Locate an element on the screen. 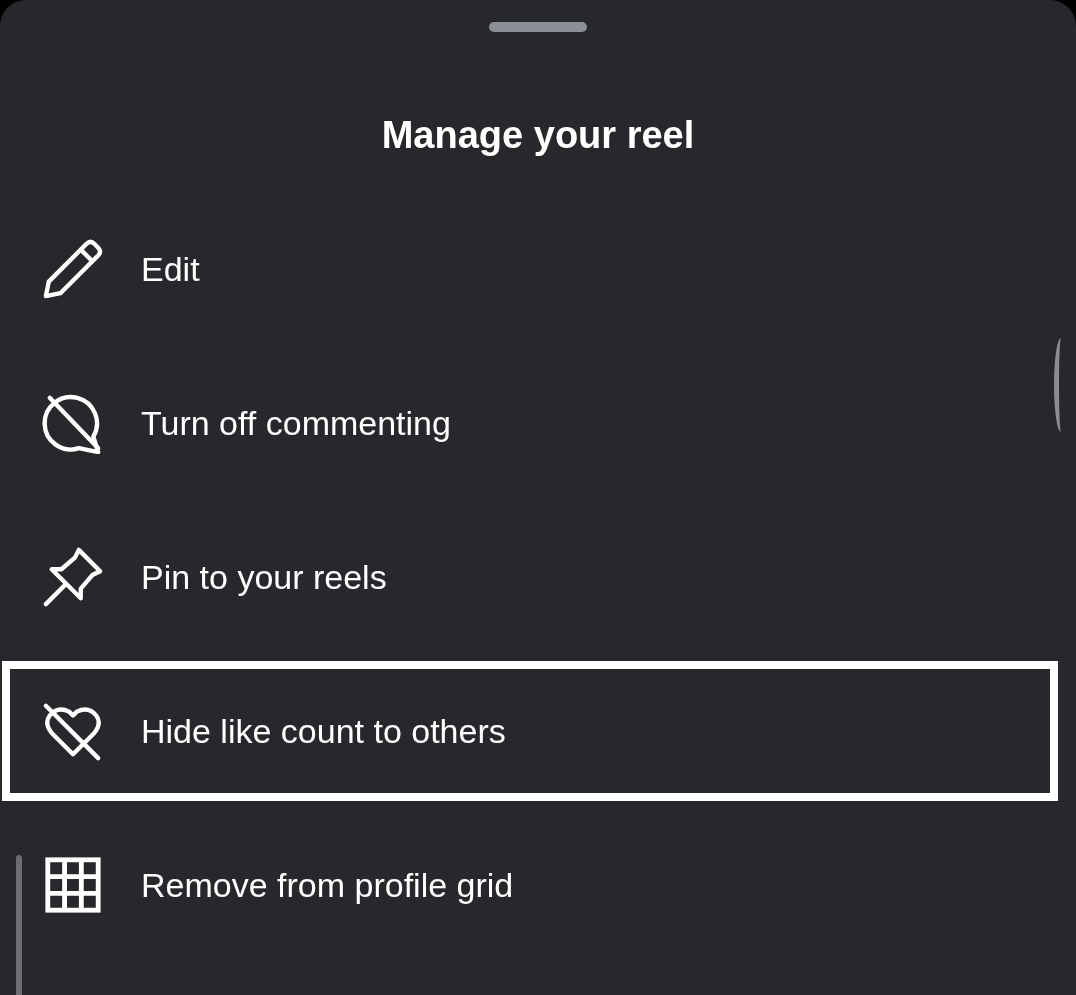 This screenshot has width=1076, height=995. menu-item: Turn off commenting is located at coordinates (530, 423).